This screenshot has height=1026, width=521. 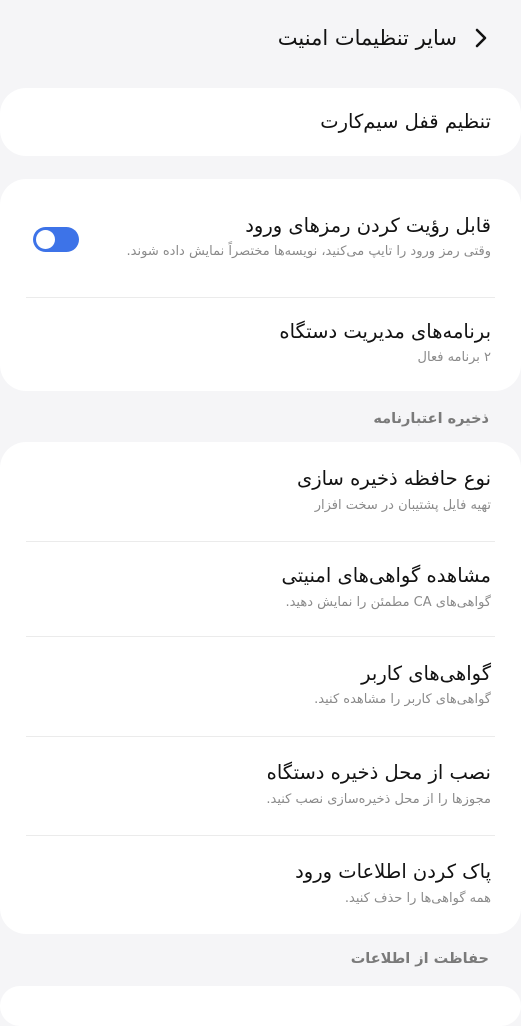 What do you see at coordinates (481, 38) in the screenshot?
I see `back-chevron-icon` at bounding box center [481, 38].